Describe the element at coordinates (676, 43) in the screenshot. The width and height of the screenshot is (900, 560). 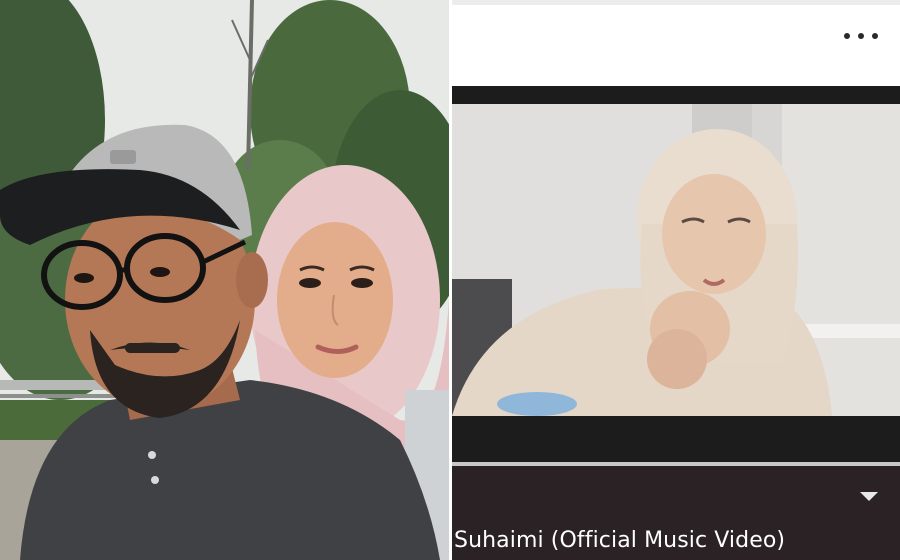
I see `player-top-bar` at that location.